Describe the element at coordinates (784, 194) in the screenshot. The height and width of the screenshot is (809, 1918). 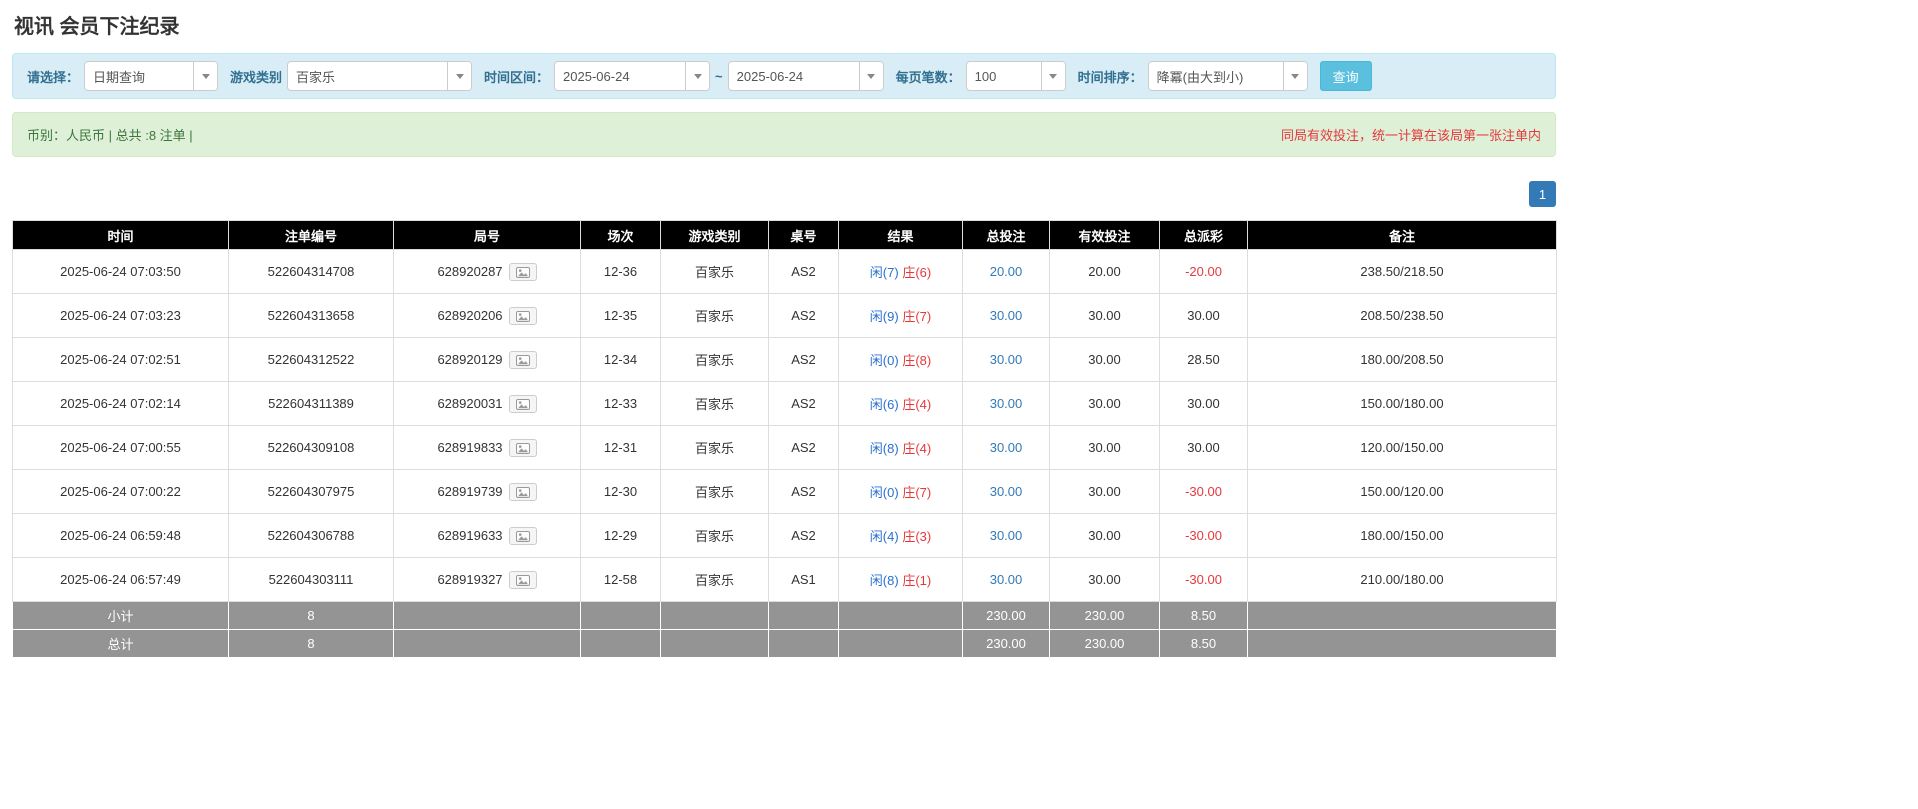
I see `pagination: 1` at that location.